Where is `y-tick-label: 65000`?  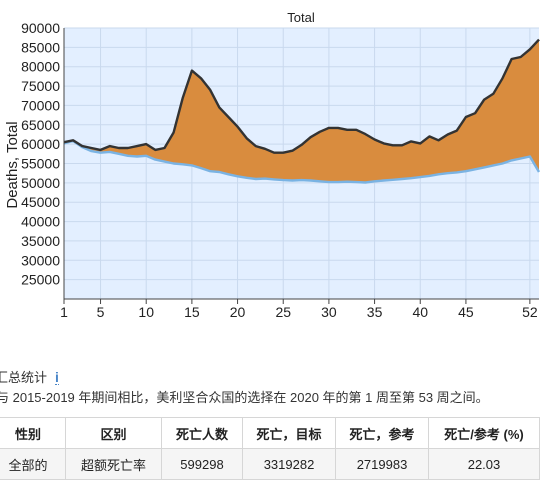
y-tick-label: 65000 is located at coordinates (40, 125).